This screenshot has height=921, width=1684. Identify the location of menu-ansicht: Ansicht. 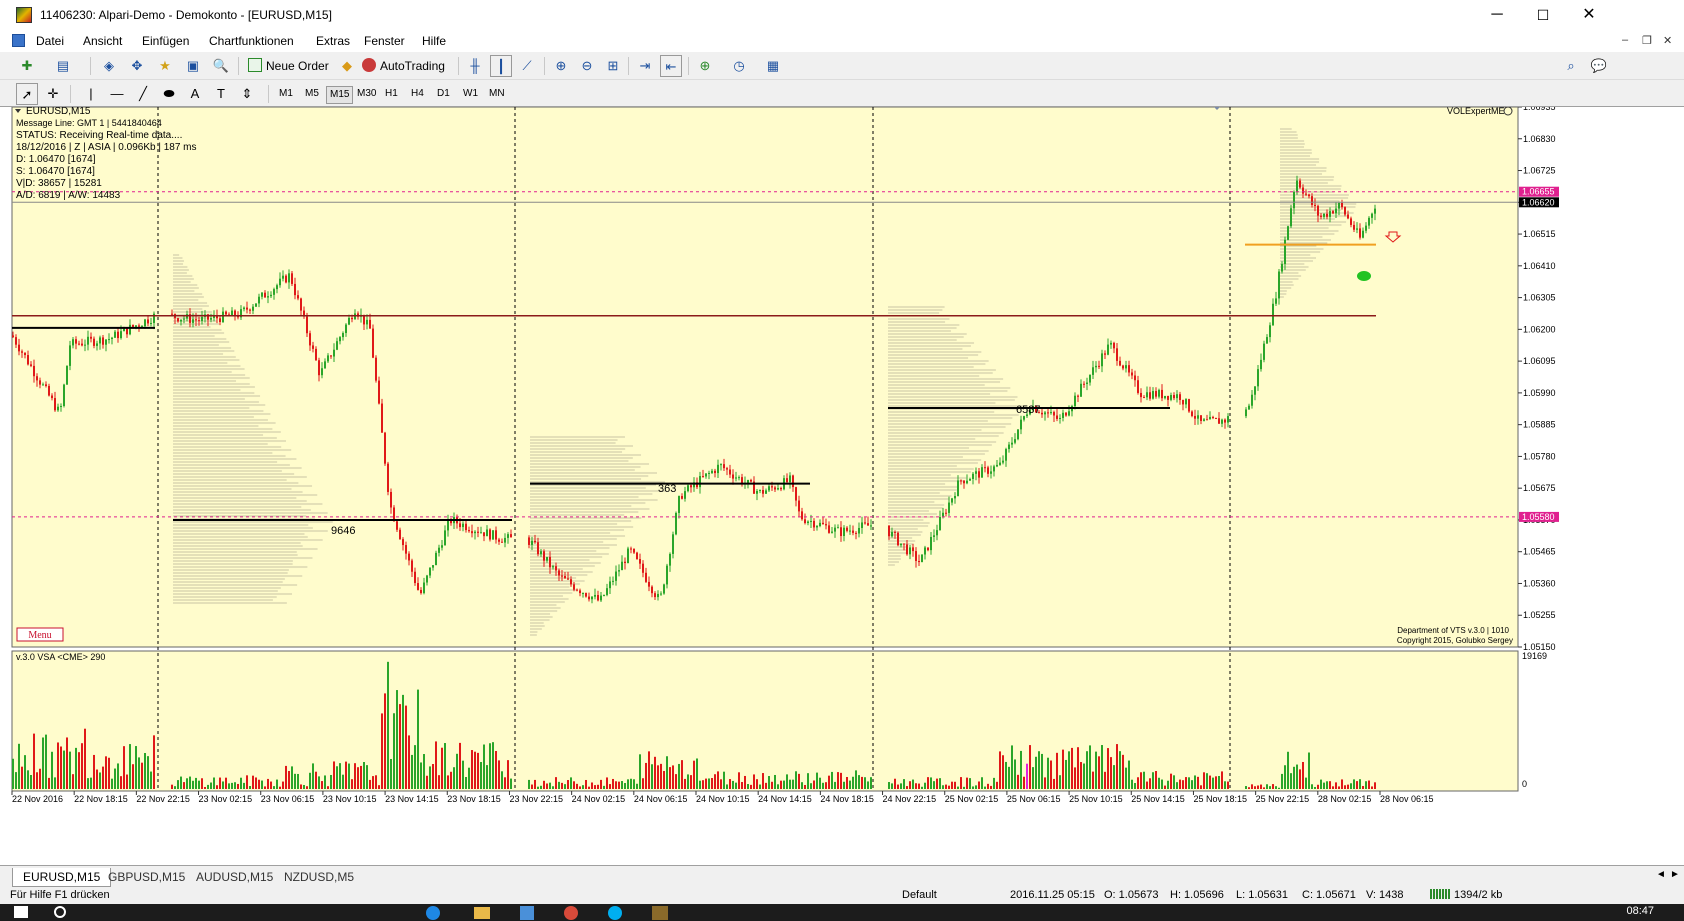
(102, 41).